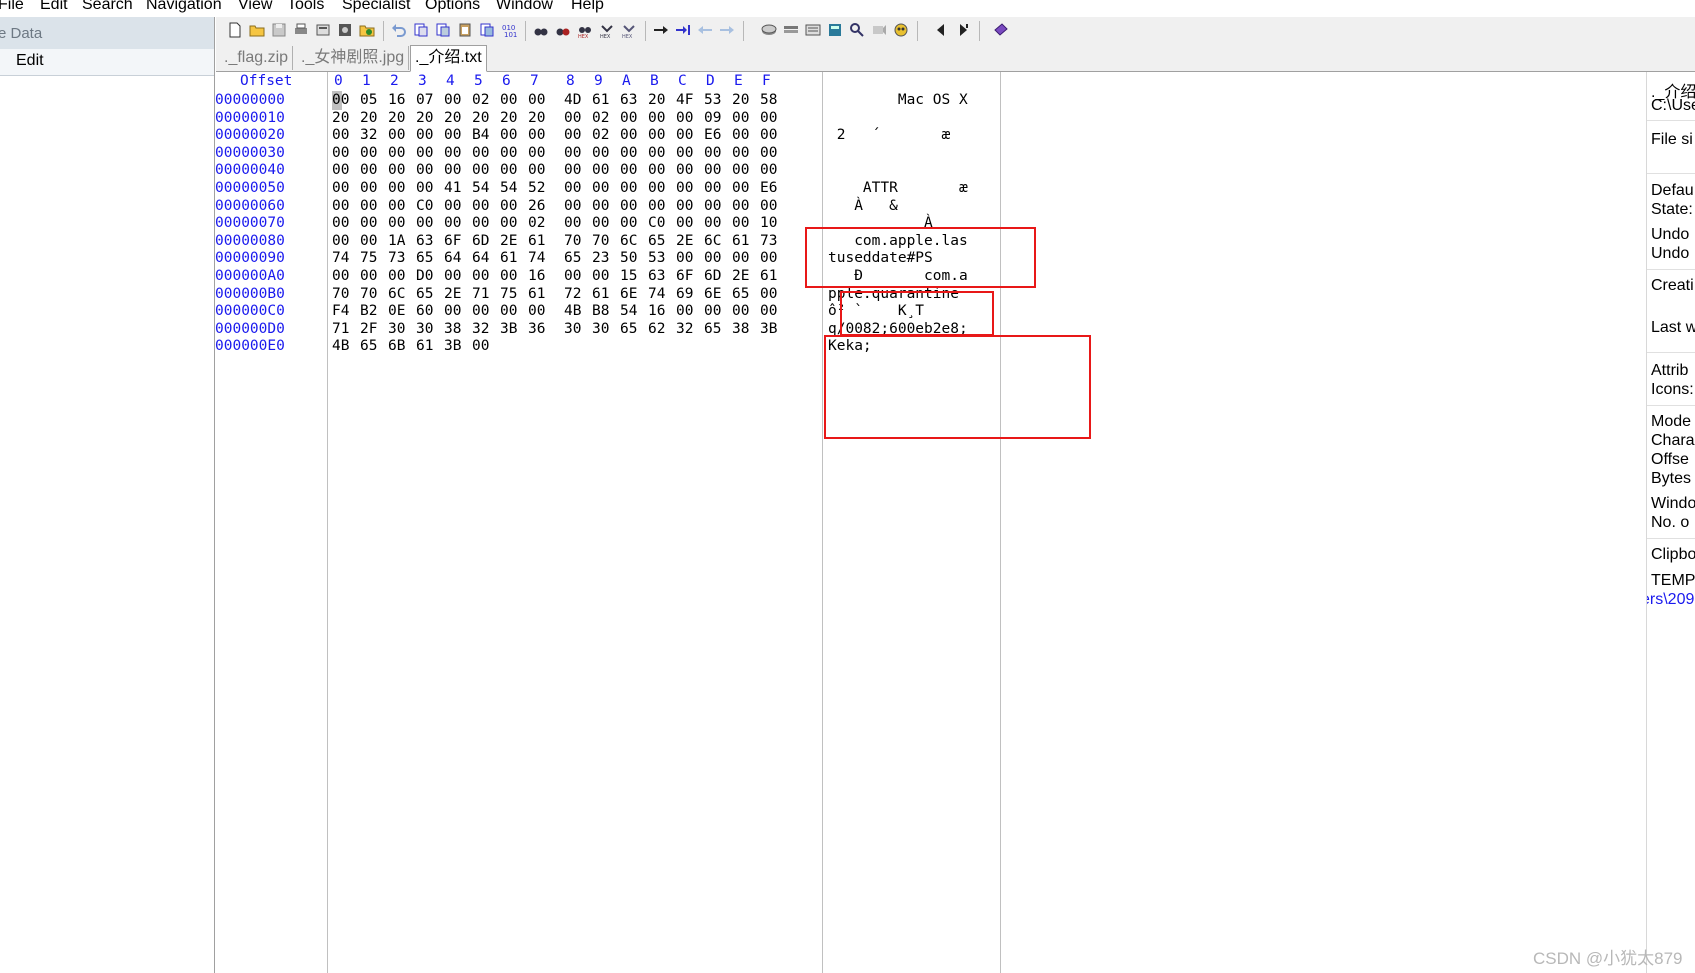 This screenshot has width=1695, height=973. Describe the element at coordinates (448, 58) in the screenshot. I see `tab-intro-txt: ._介绍.txt` at that location.